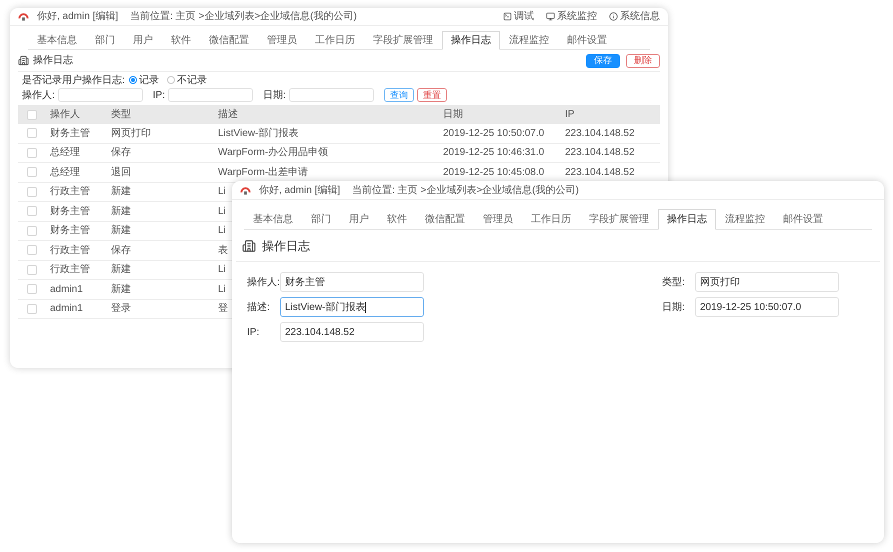 The height and width of the screenshot is (552, 893). What do you see at coordinates (191, 81) in the screenshot?
I see `radio-label: 不记录` at bounding box center [191, 81].